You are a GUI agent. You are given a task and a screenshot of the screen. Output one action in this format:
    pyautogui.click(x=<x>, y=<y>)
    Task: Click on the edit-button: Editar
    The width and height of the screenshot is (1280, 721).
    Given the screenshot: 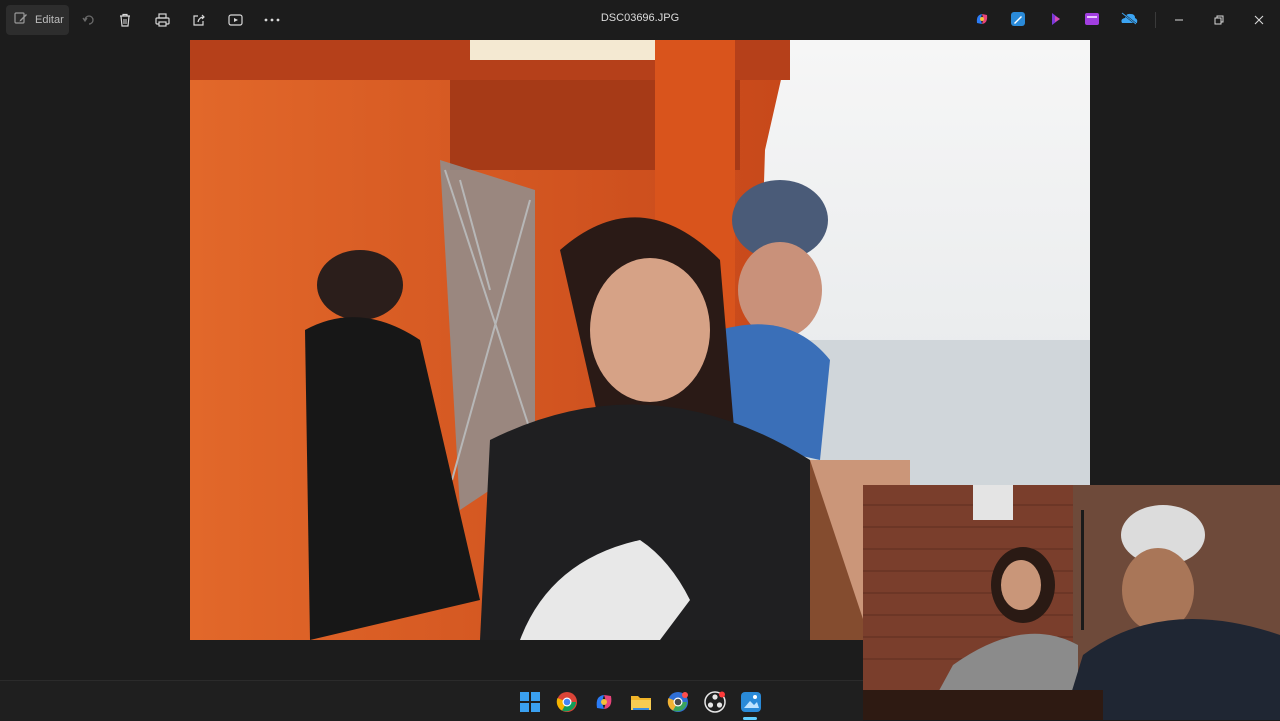 What is the action you would take?
    pyautogui.click(x=37, y=20)
    